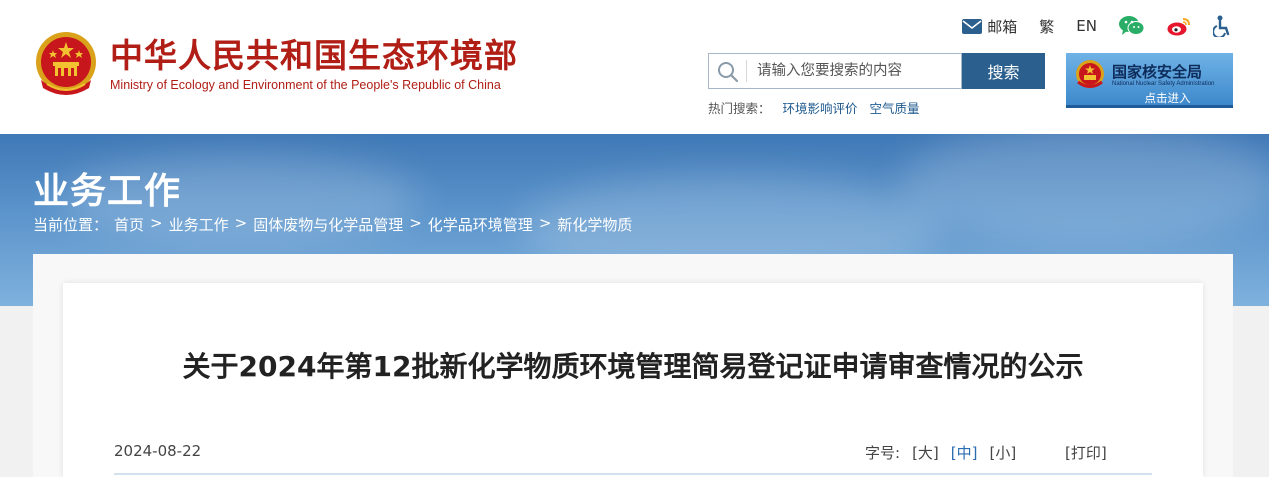 The width and height of the screenshot is (1269, 477). I want to click on hot-search-item-air-quality: 空气质量, so click(895, 107).